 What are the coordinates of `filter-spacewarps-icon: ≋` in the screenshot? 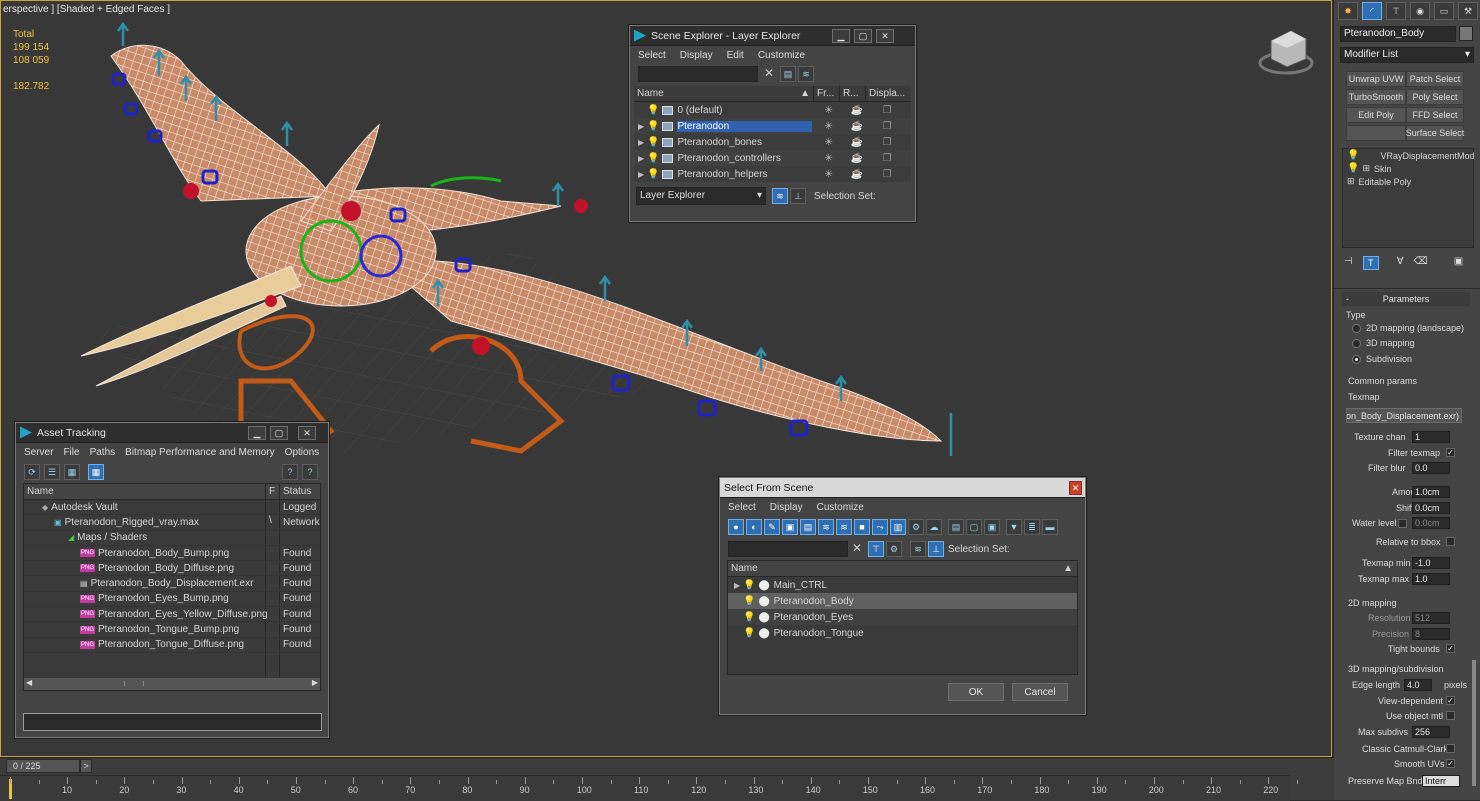 It's located at (826, 527).